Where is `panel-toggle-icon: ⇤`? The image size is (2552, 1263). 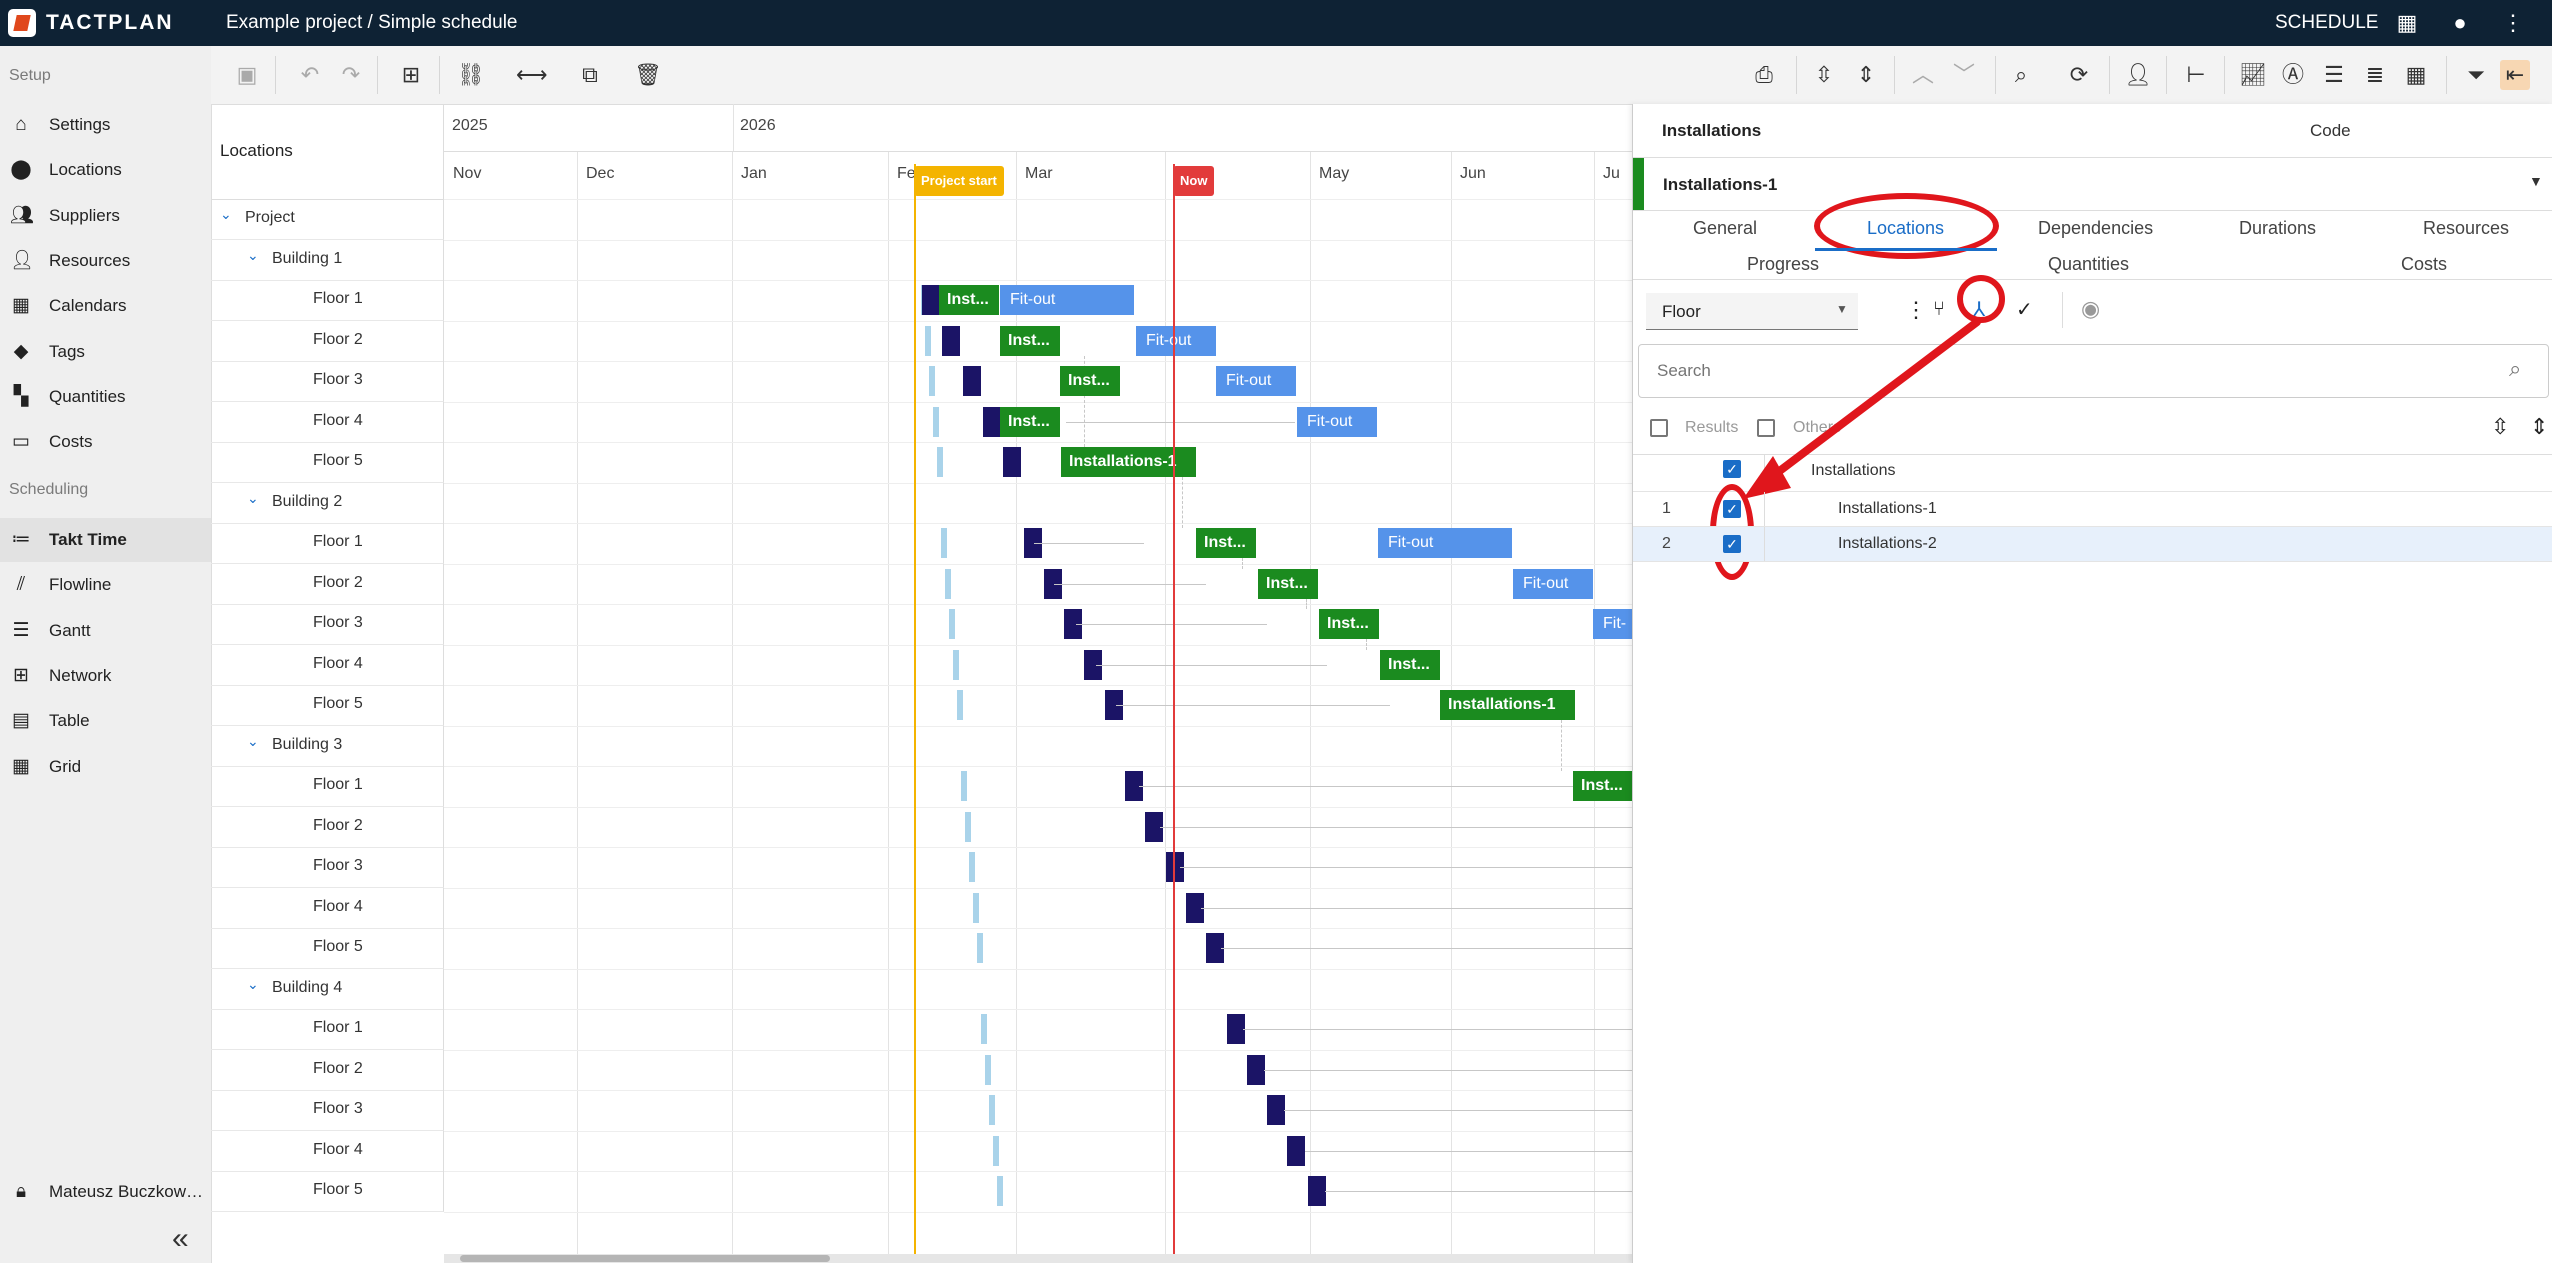 panel-toggle-icon: ⇤ is located at coordinates (2515, 75).